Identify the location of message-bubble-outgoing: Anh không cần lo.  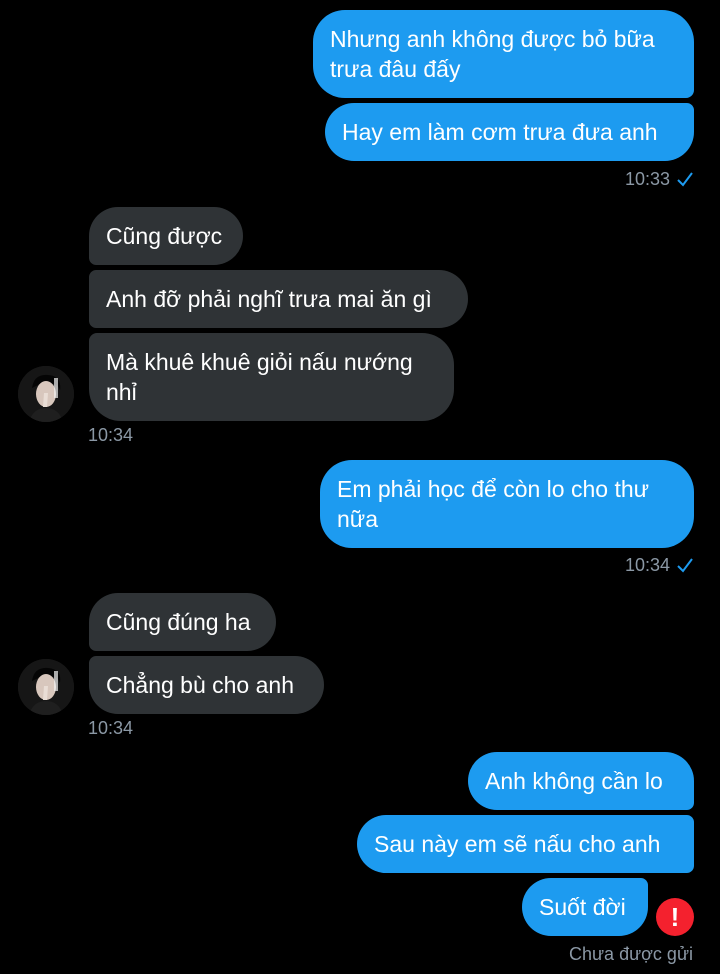
(581, 781).